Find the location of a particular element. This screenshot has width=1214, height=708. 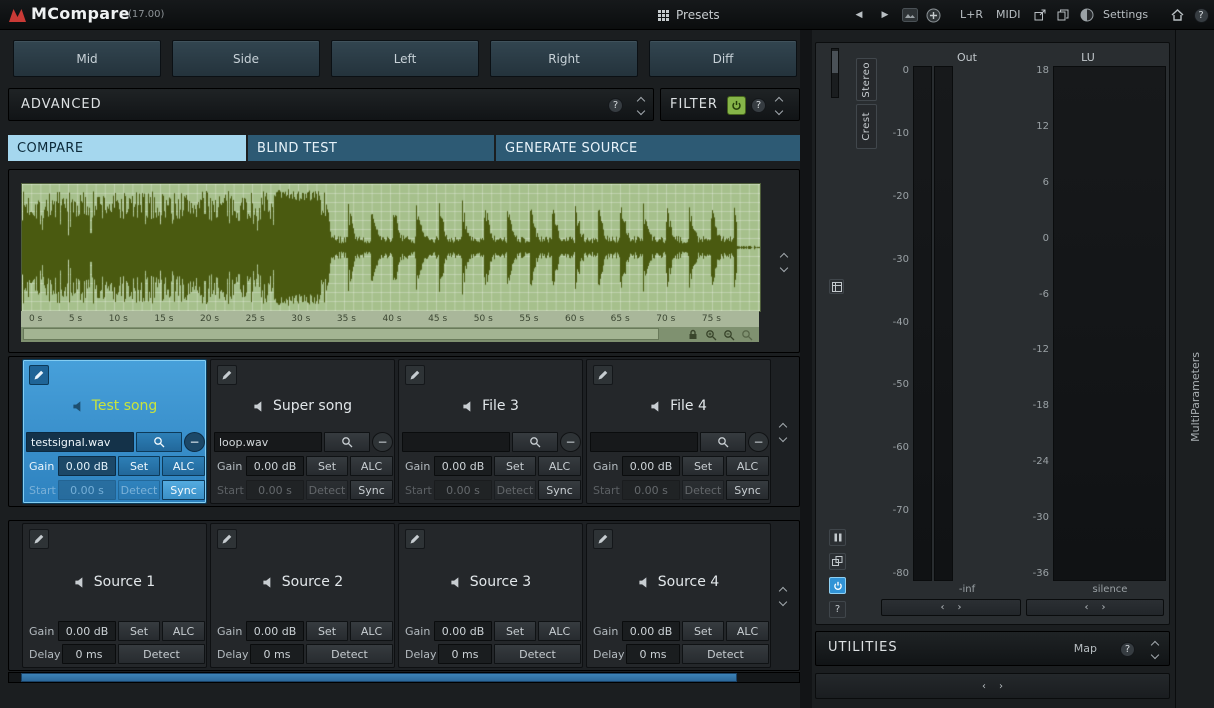

horizontal-scrollbar-thumb is located at coordinates (379, 677).